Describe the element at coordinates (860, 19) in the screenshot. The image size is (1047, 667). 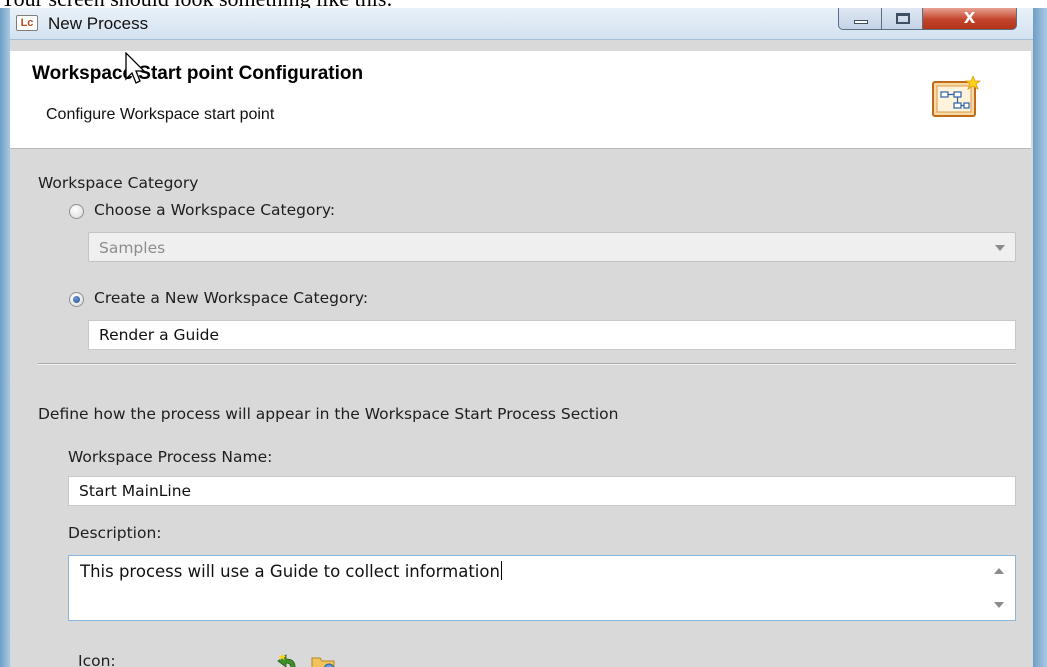
I see `minimize-button` at that location.